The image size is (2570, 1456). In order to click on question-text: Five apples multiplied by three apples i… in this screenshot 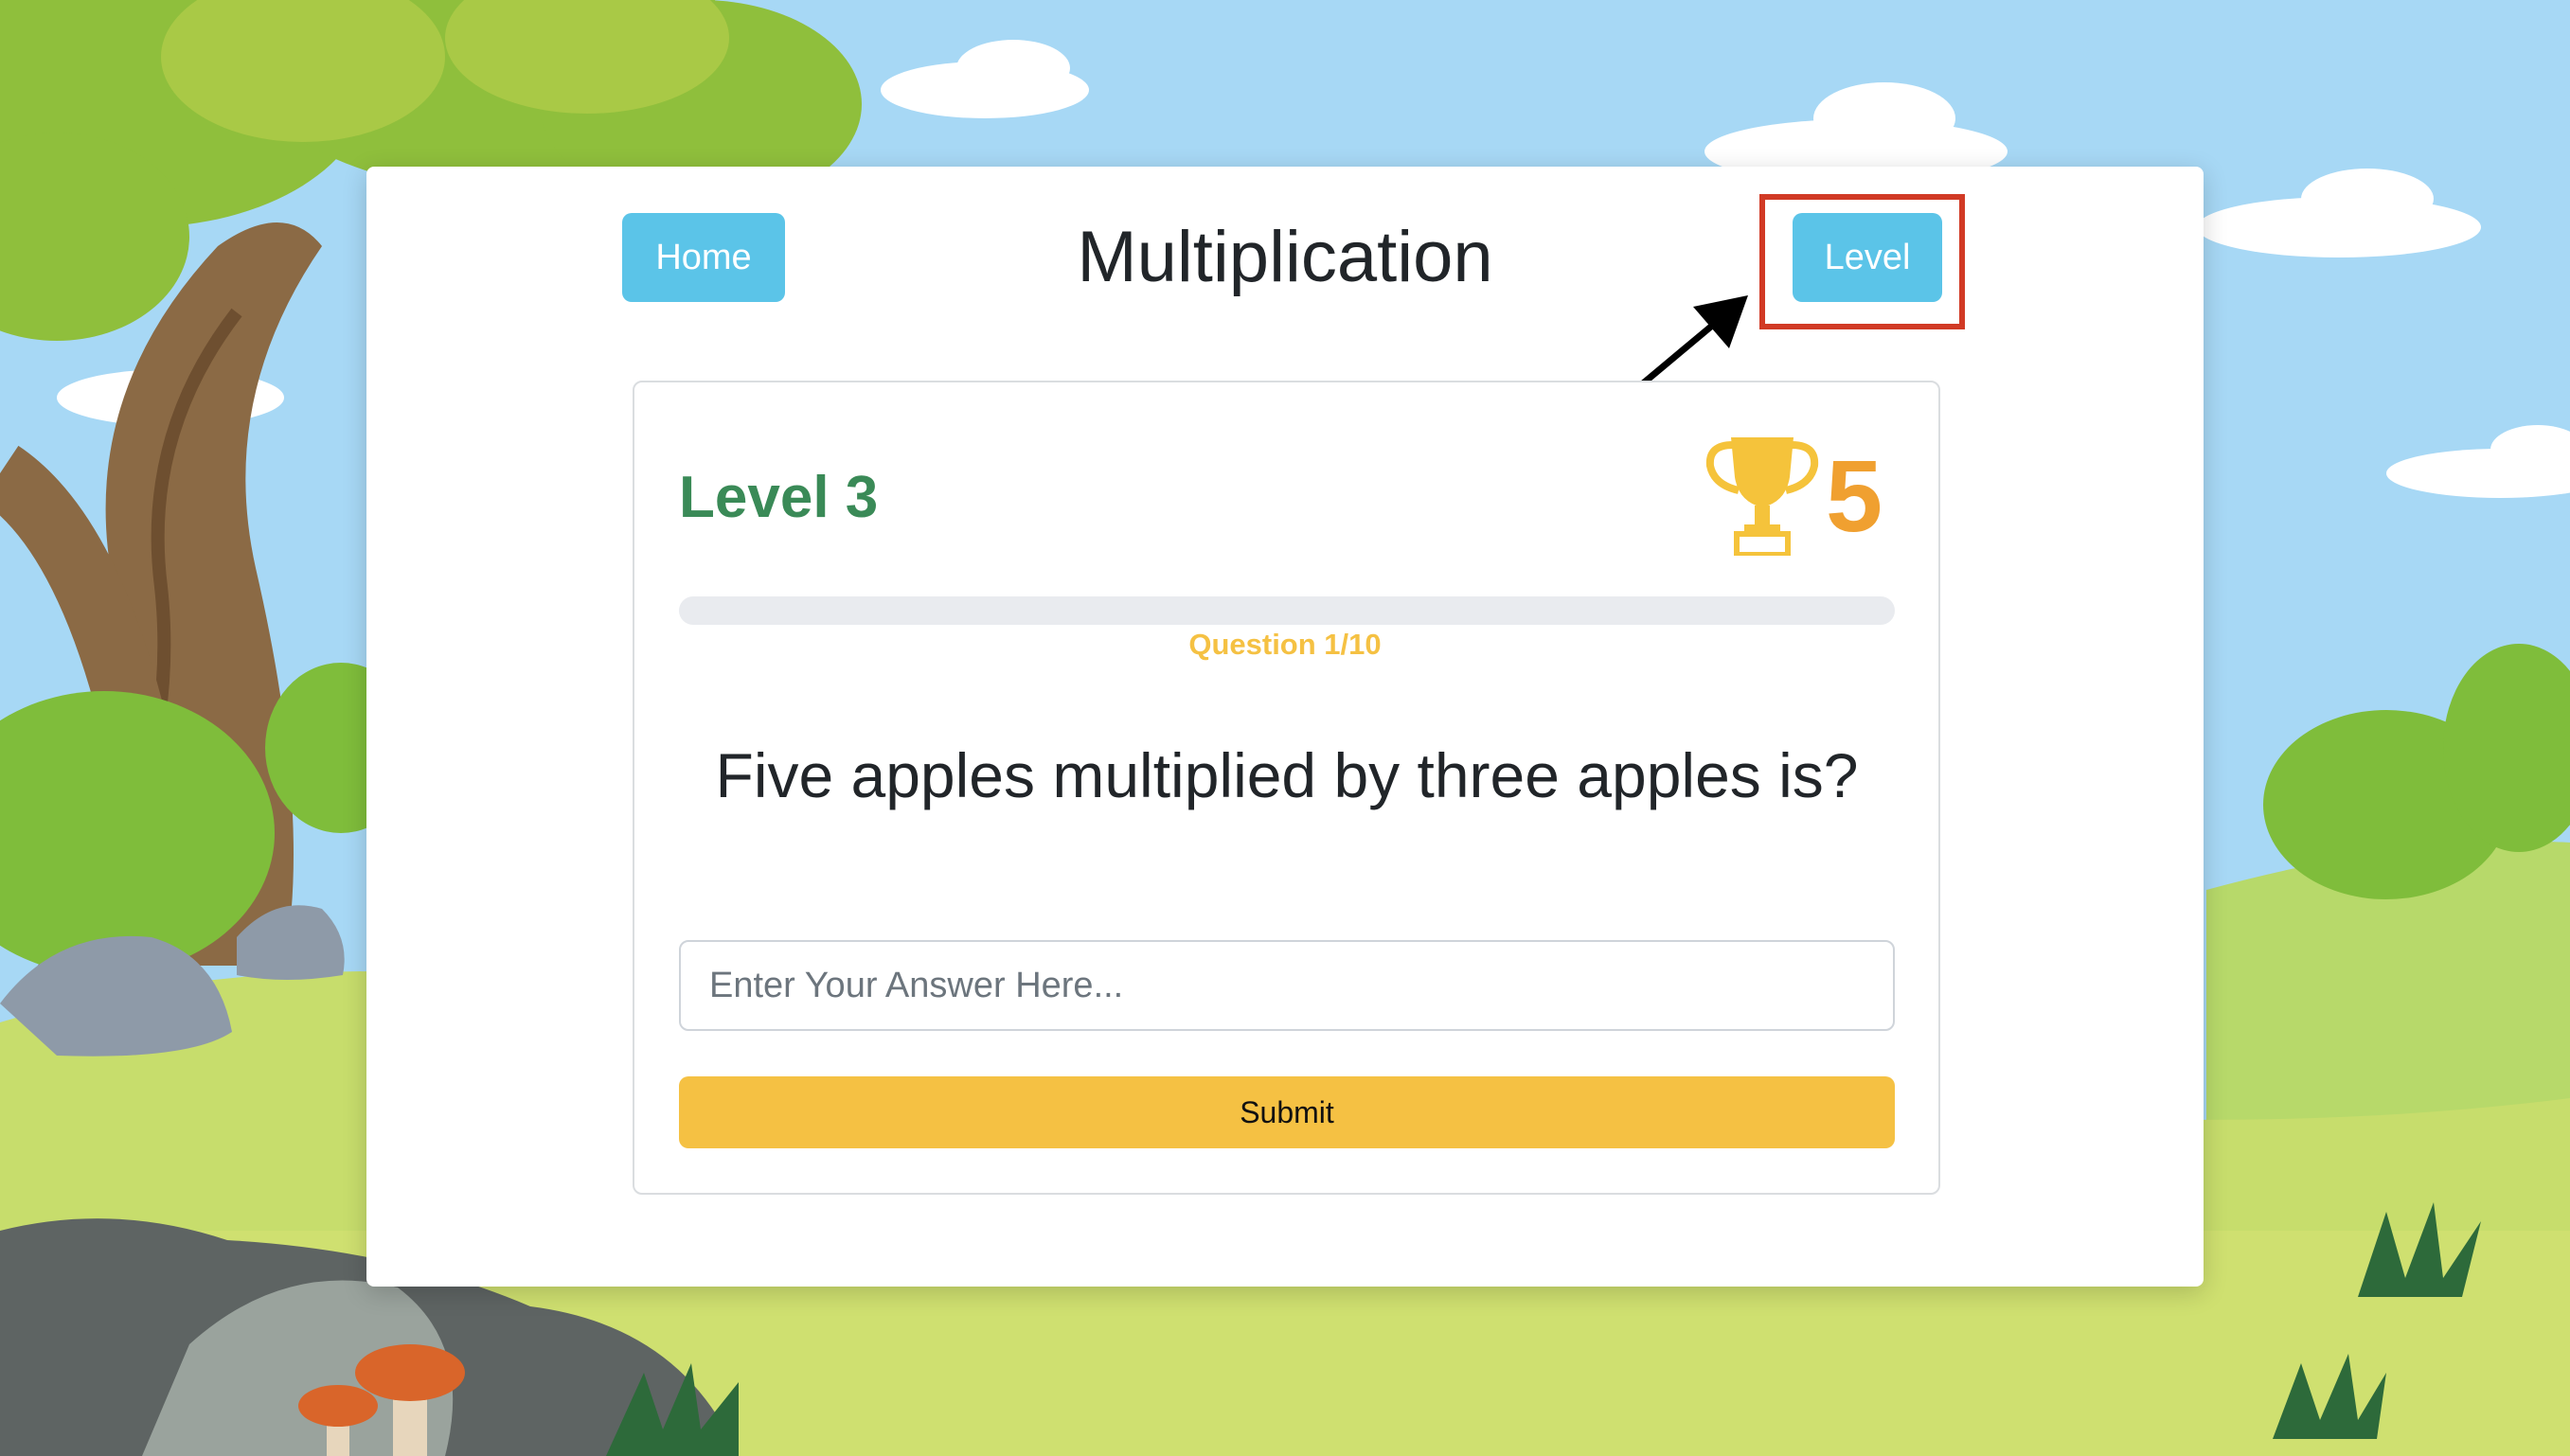, I will do `click(1287, 775)`.